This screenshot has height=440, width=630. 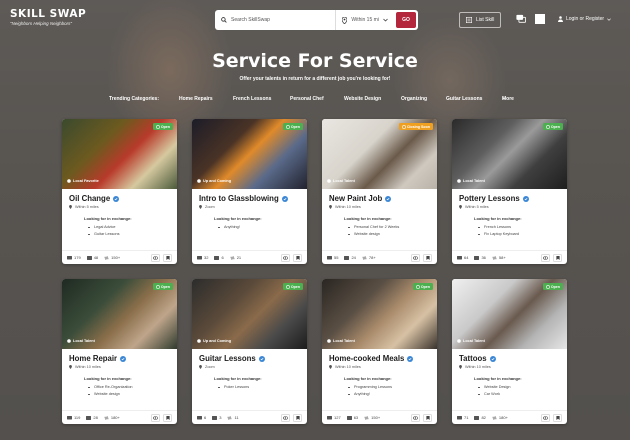 I want to click on category-link: Personal Chef, so click(x=307, y=99).